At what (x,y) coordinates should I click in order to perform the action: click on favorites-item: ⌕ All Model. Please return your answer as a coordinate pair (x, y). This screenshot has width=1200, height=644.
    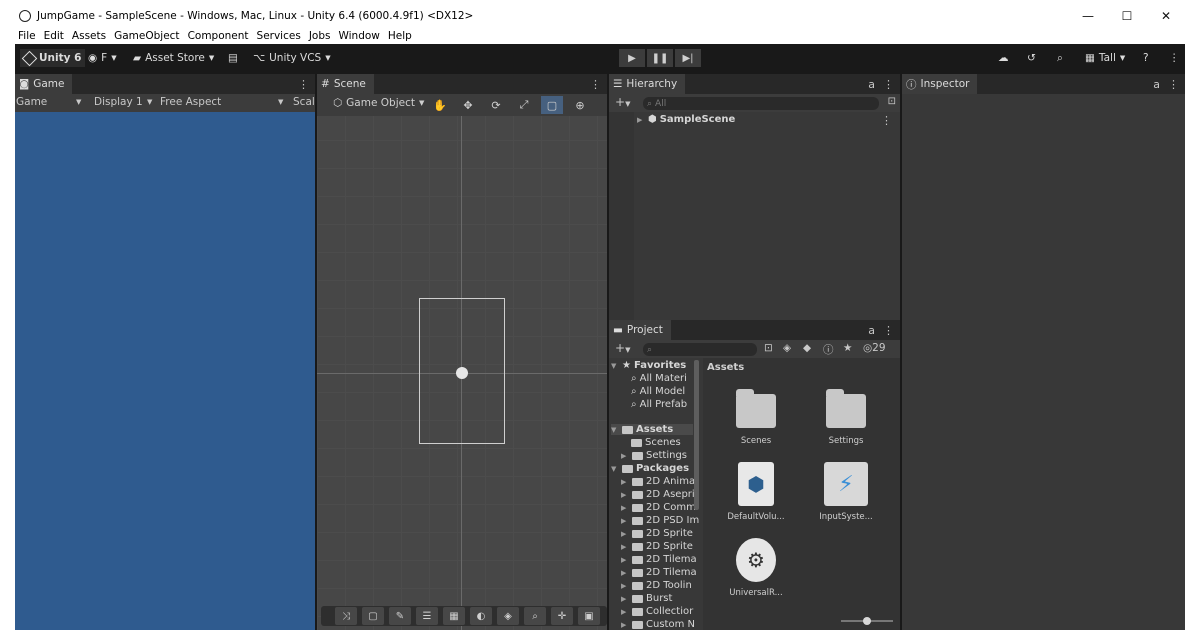
    Looking at the image, I should click on (658, 391).